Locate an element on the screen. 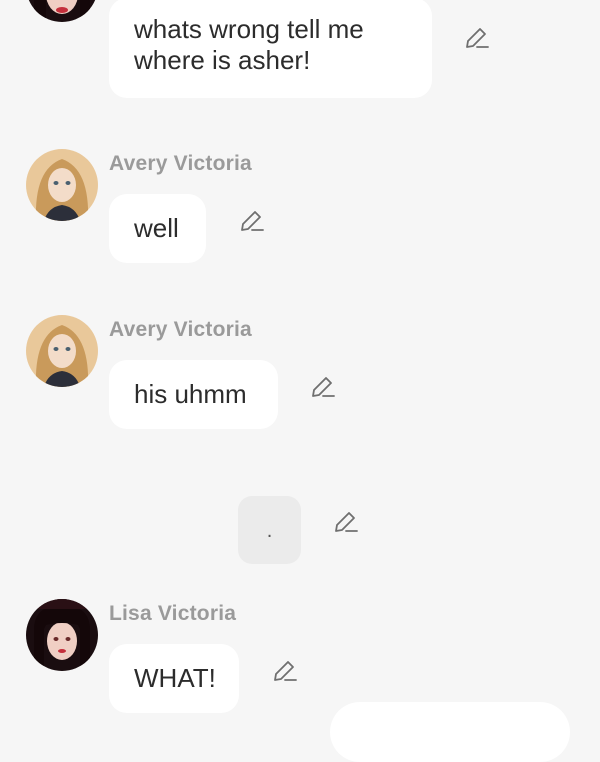 Image resolution: width=600 pixels, height=762 pixels. message-text: his uhmm is located at coordinates (190, 394).